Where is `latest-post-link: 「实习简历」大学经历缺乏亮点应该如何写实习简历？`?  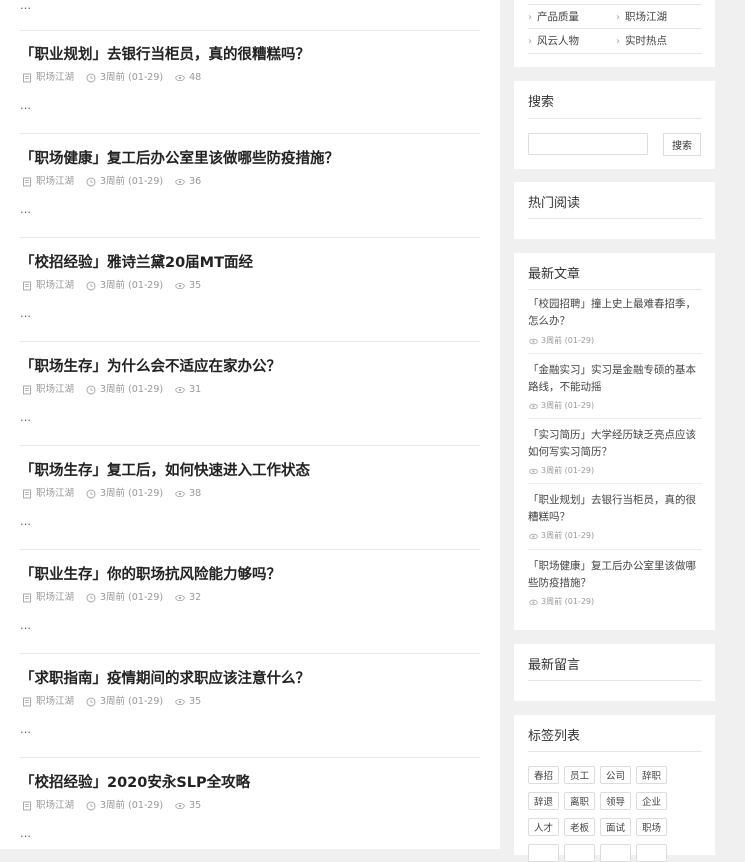 latest-post-link: 「实习简历」大学经历缺乏亮点应该如何写实习简历？ is located at coordinates (616, 444).